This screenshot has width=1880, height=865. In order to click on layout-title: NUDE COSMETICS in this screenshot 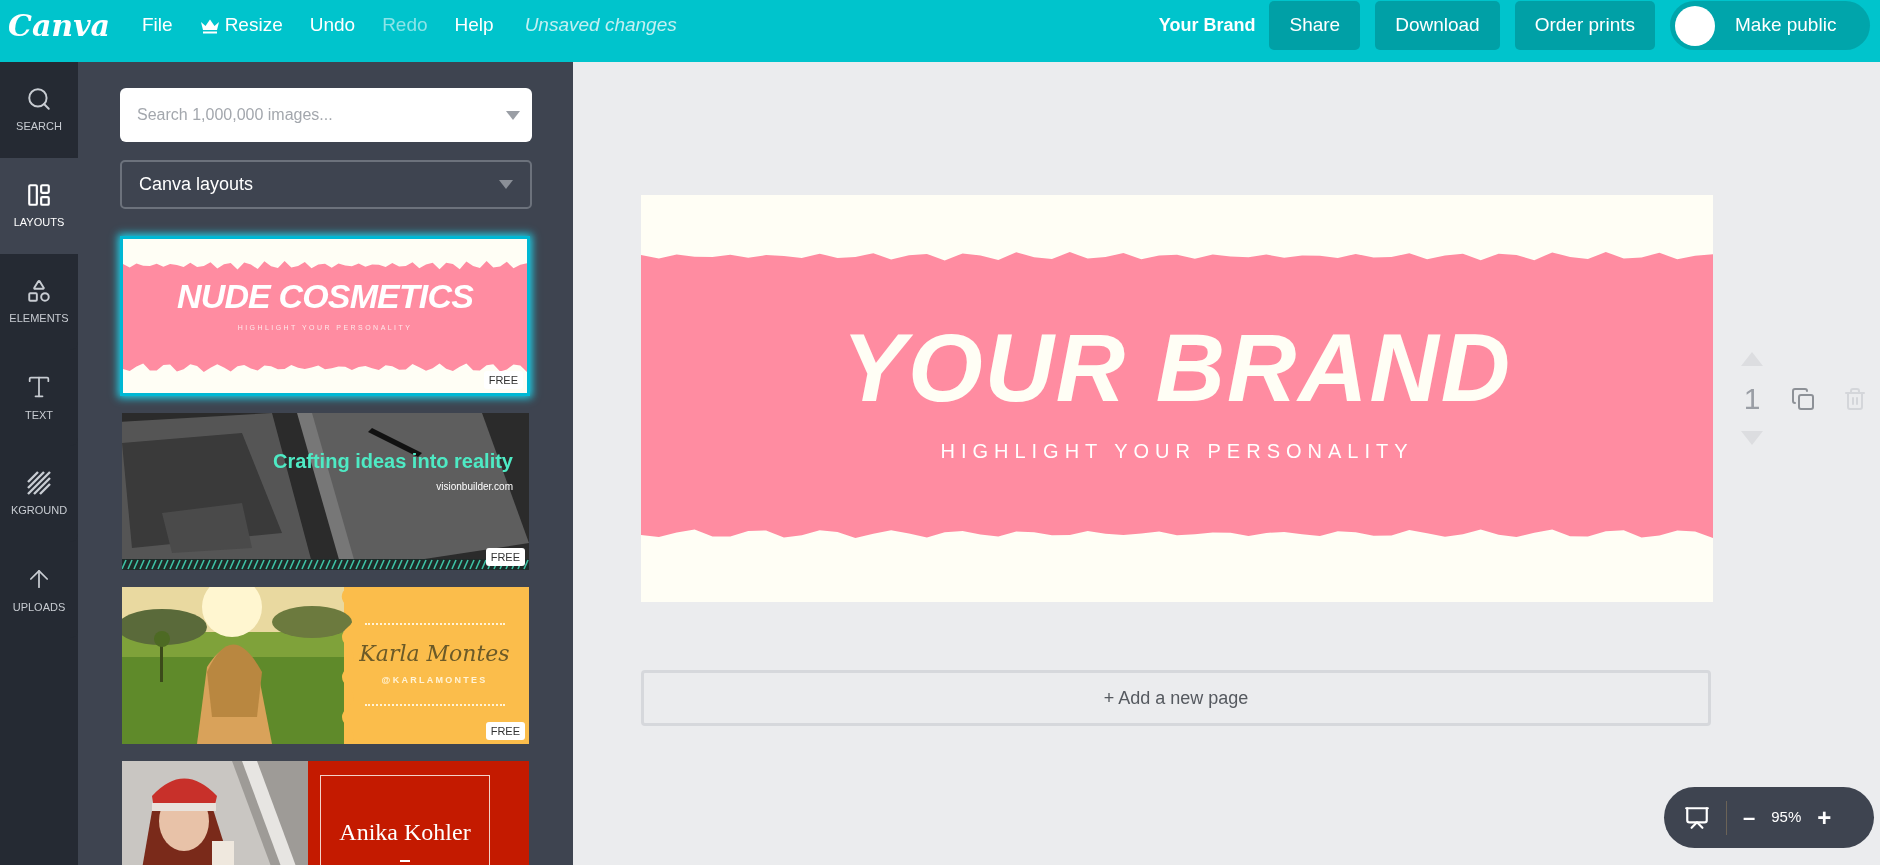, I will do `click(325, 296)`.